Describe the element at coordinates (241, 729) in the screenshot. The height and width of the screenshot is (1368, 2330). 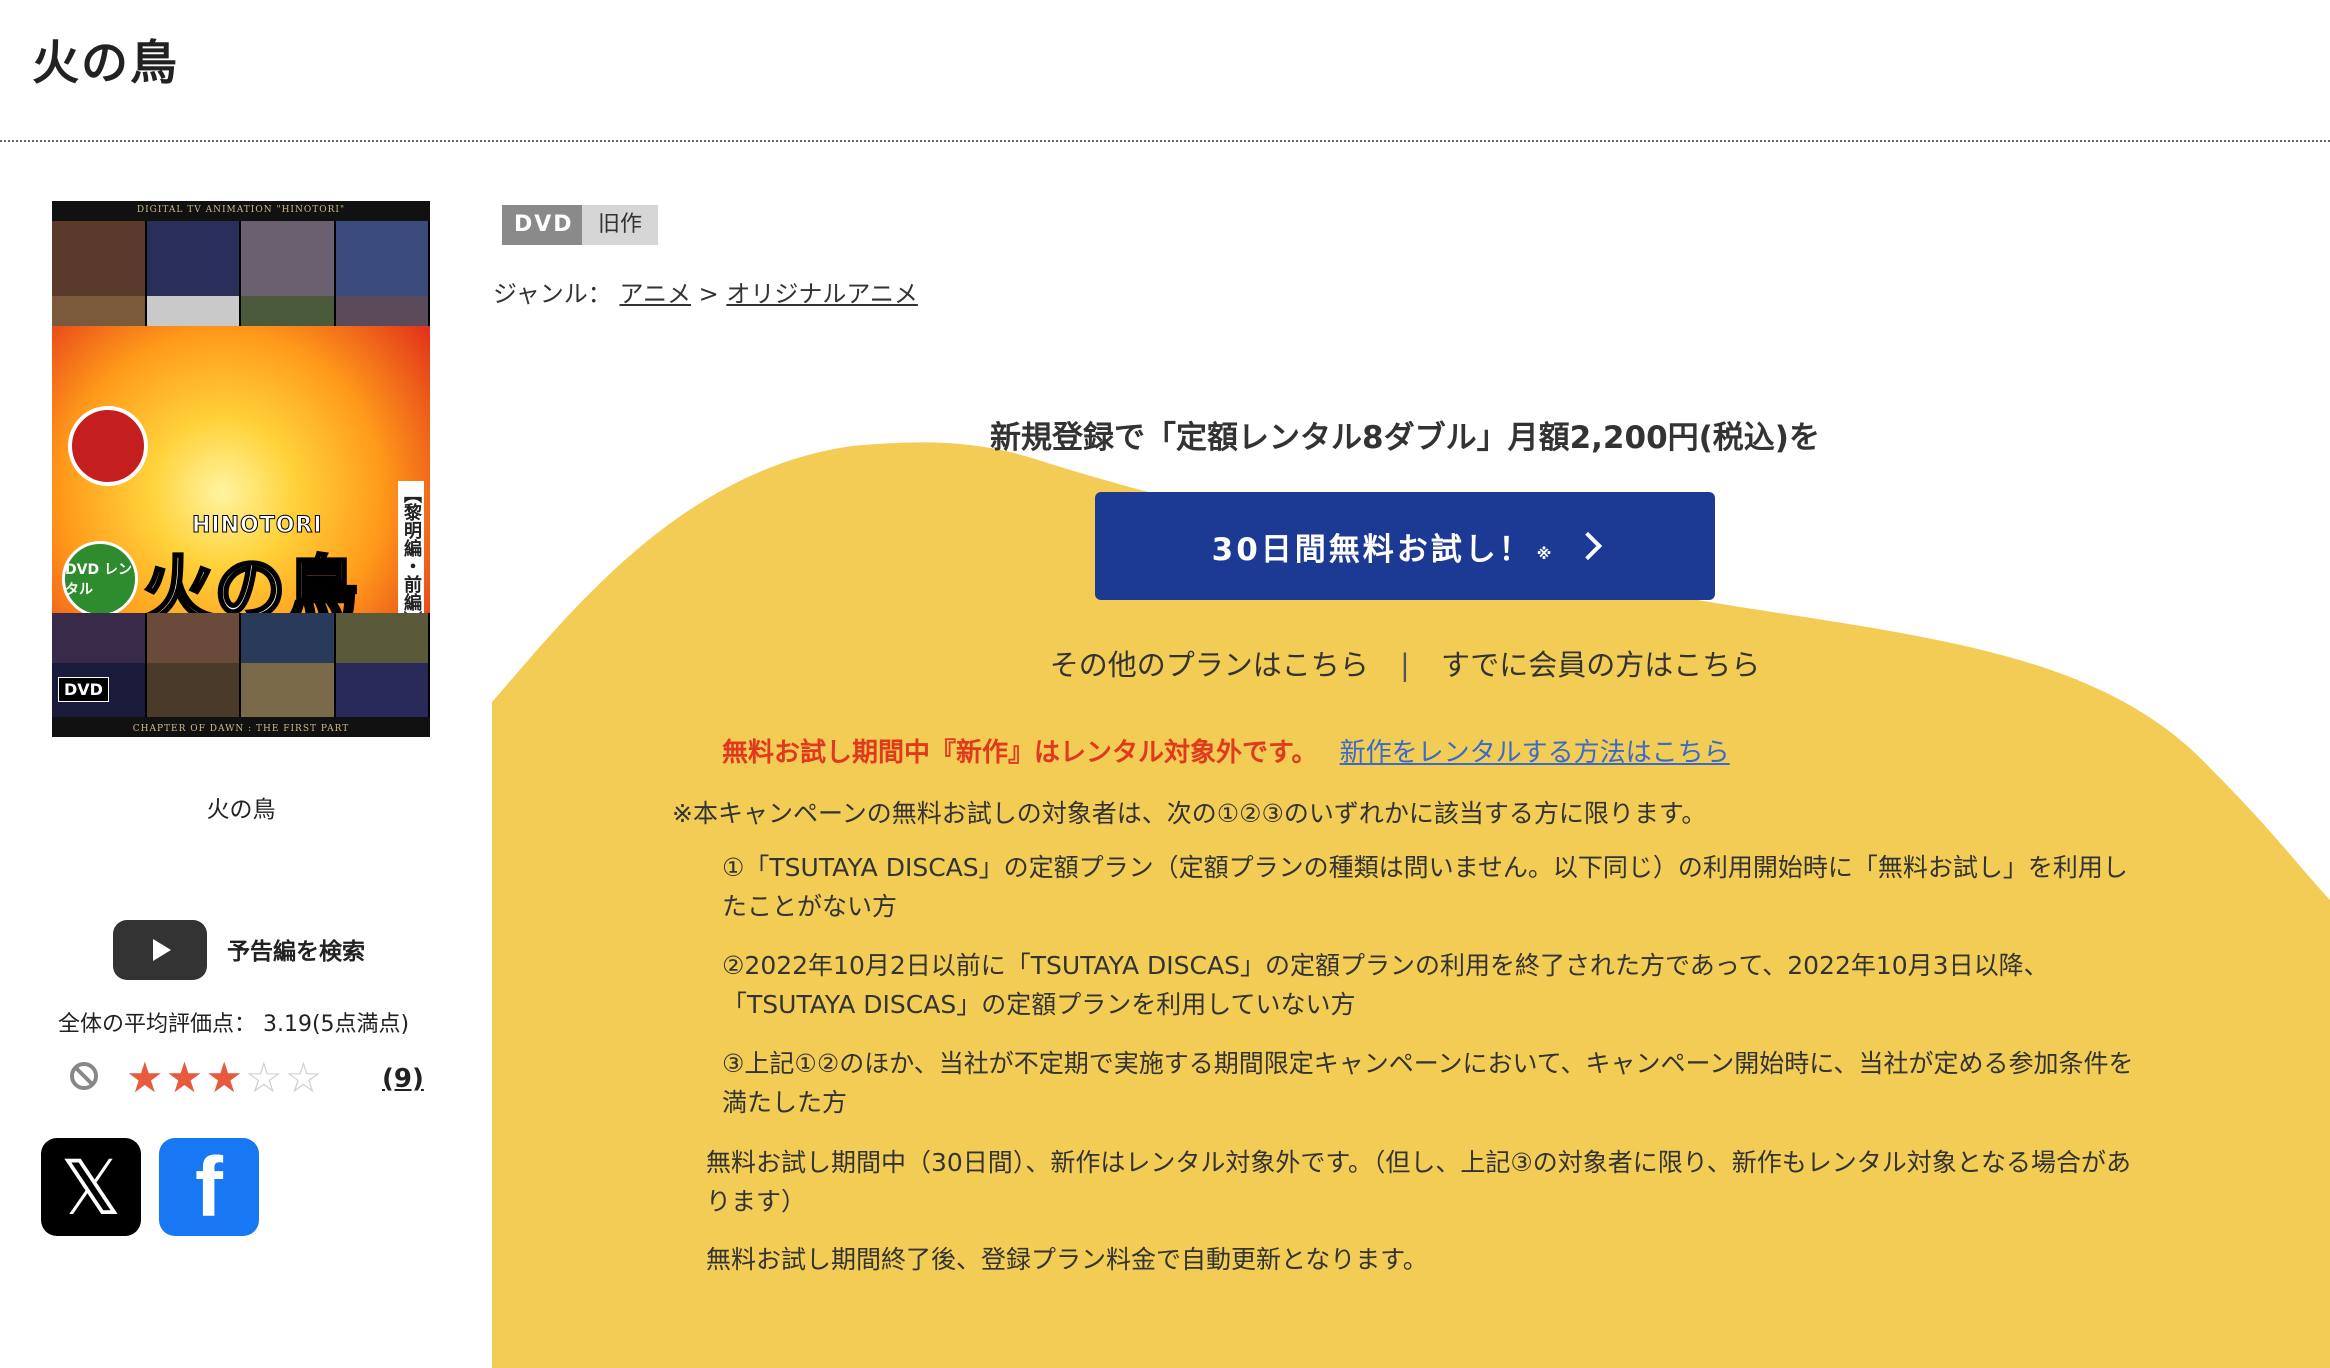
I see `cover-bottom-text: CHAPTER OF DAWN : THE FIRST PART` at that location.